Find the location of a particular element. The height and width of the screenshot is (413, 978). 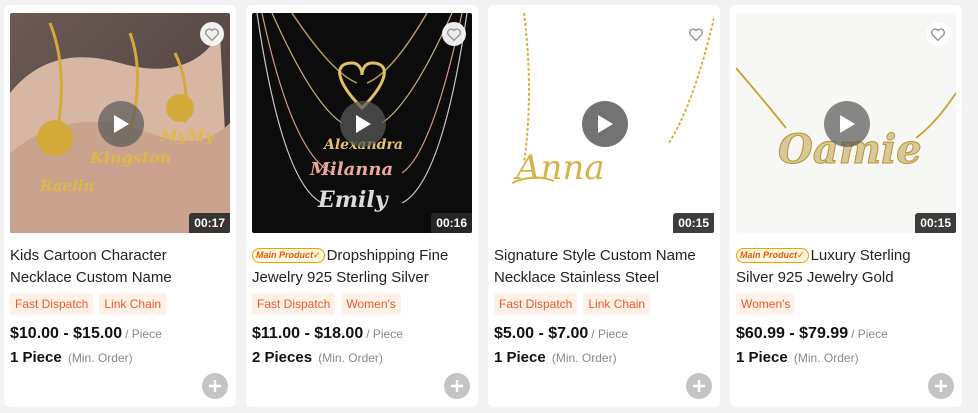

video-duration: 00:17 is located at coordinates (209, 223).